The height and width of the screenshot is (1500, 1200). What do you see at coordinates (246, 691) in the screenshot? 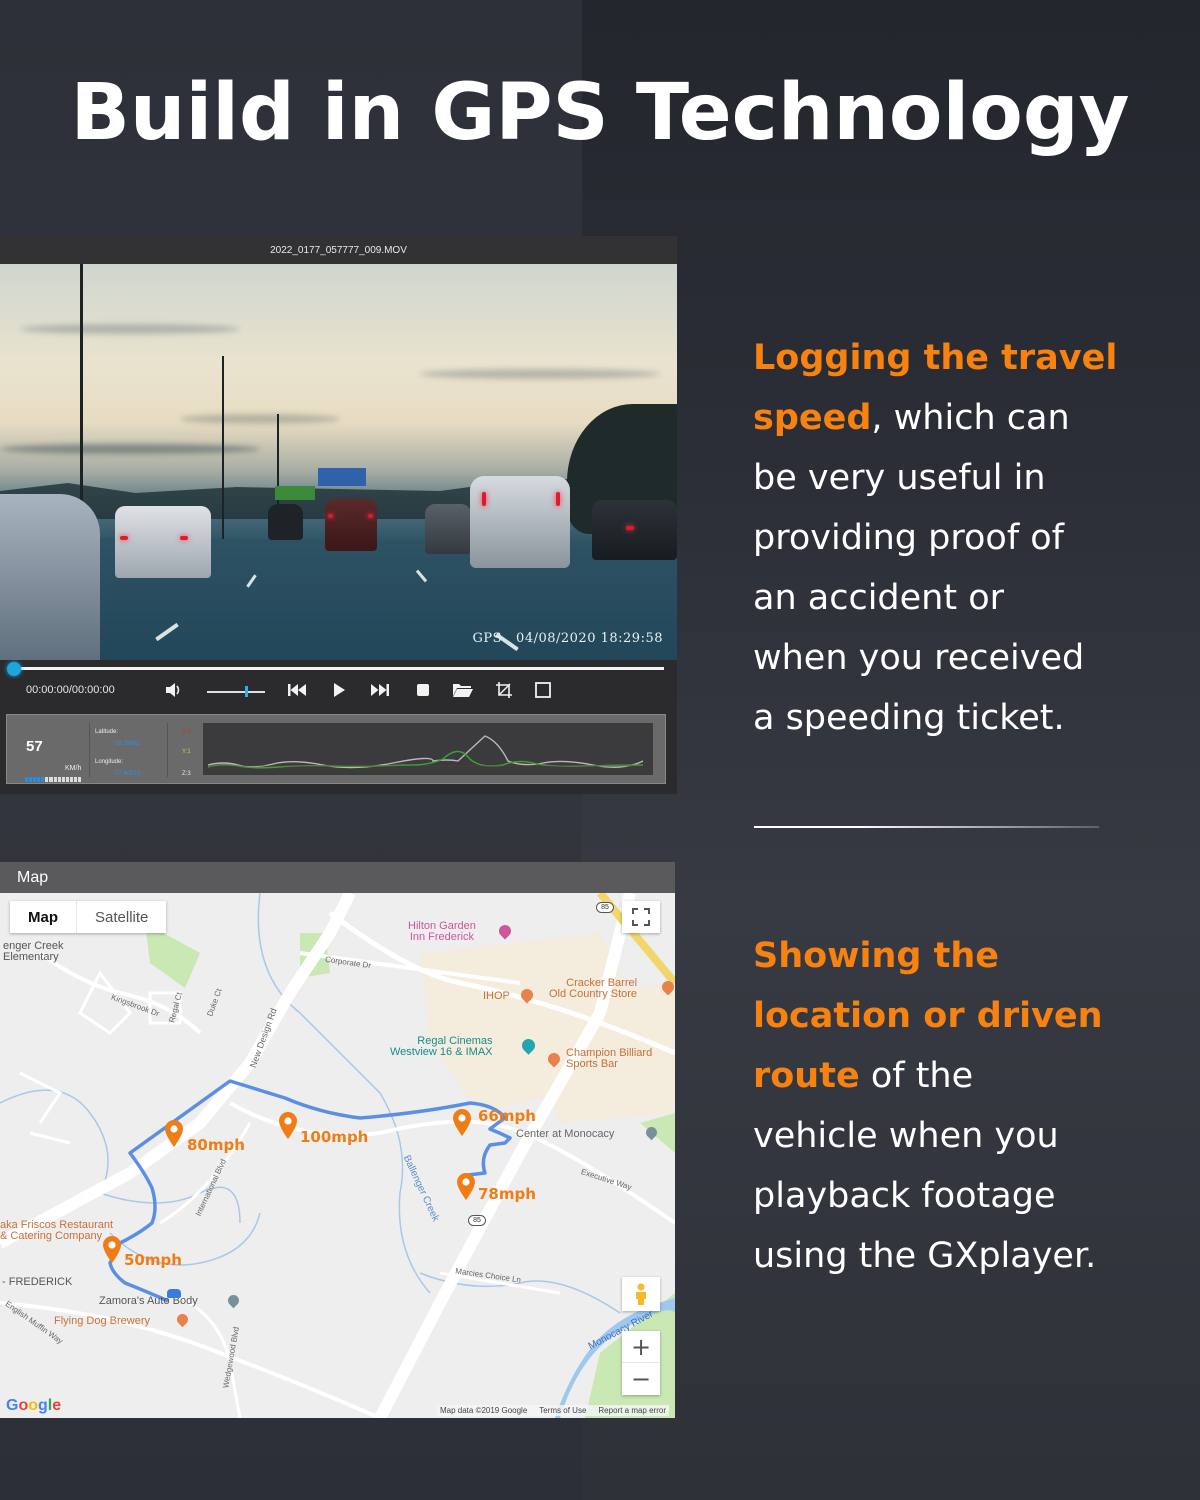
I see `volume-handle` at bounding box center [246, 691].